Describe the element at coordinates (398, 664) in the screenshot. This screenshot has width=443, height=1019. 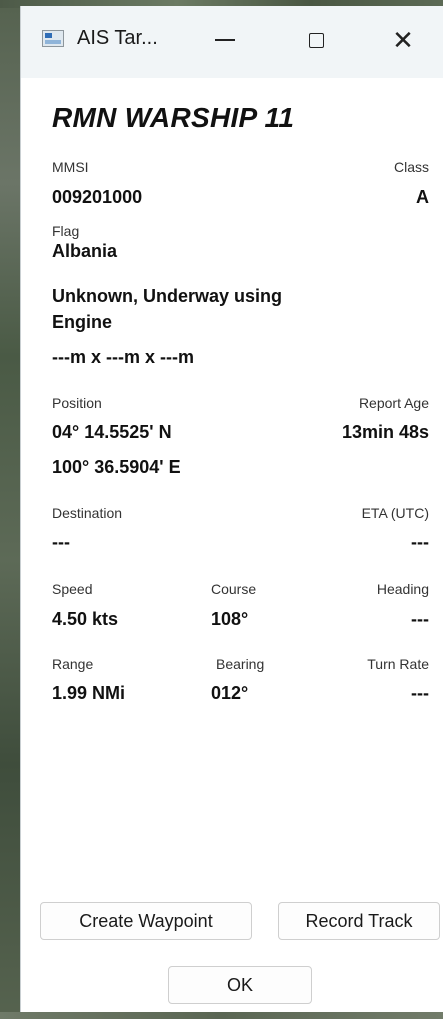
I see `turn-rate-label: Turn Rate` at that location.